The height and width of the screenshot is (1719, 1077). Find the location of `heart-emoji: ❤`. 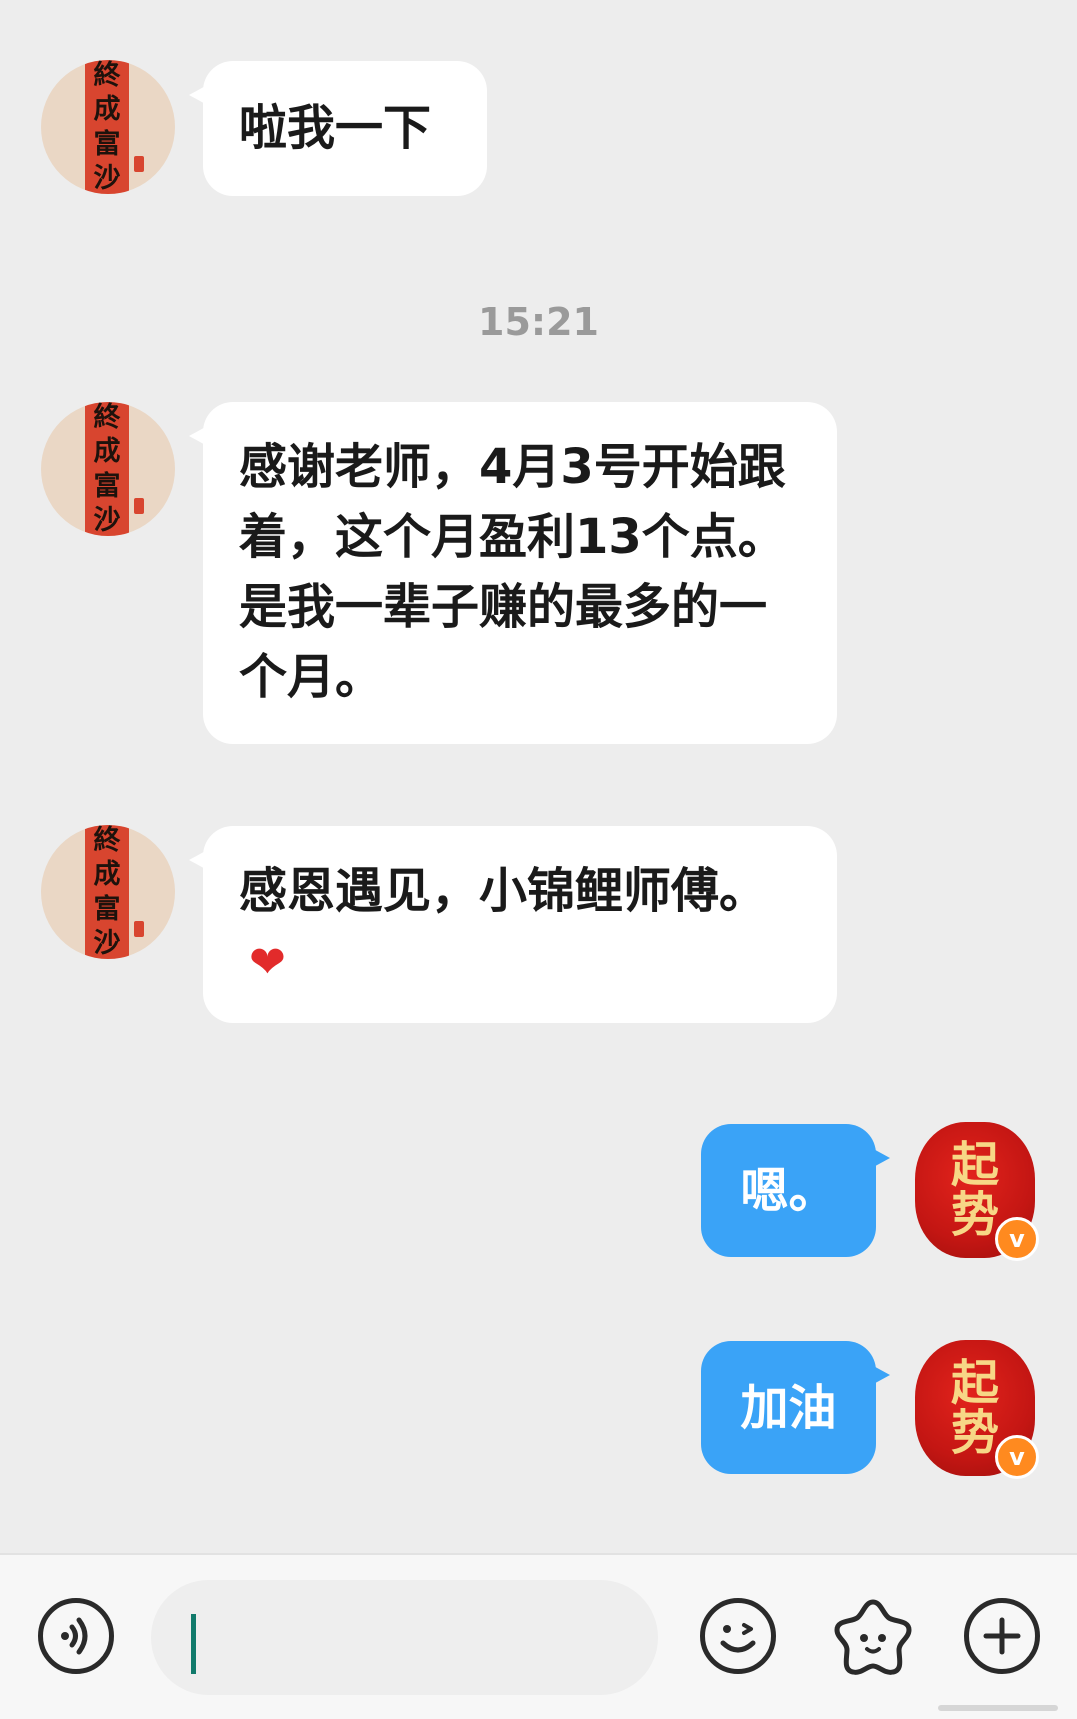

heart-emoji: ❤ is located at coordinates (267, 962).